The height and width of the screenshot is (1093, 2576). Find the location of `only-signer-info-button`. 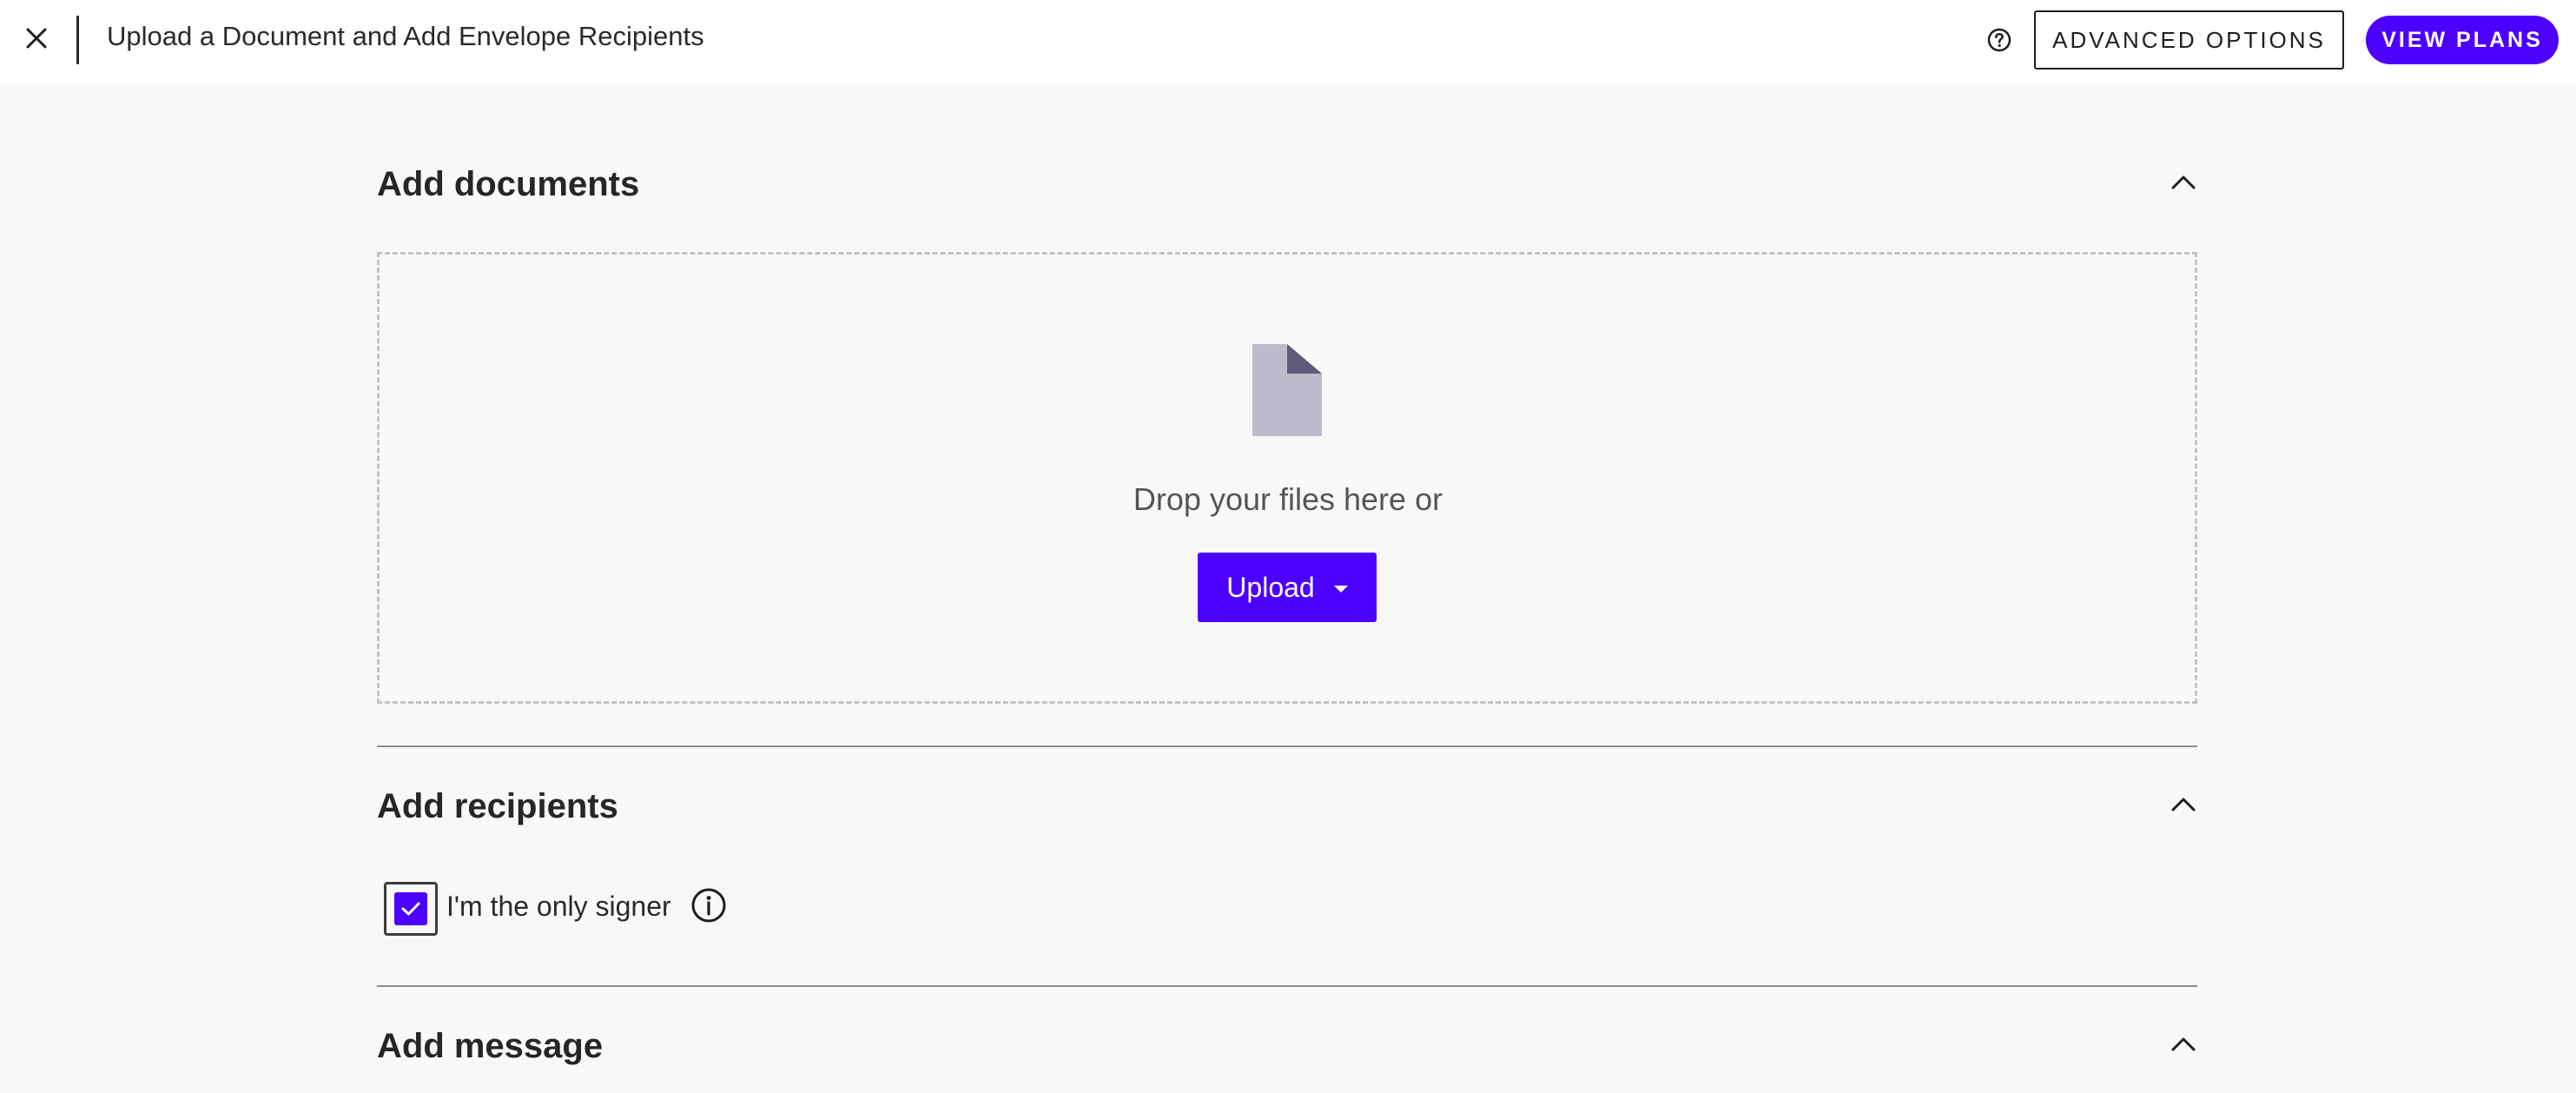

only-signer-info-button is located at coordinates (709, 905).